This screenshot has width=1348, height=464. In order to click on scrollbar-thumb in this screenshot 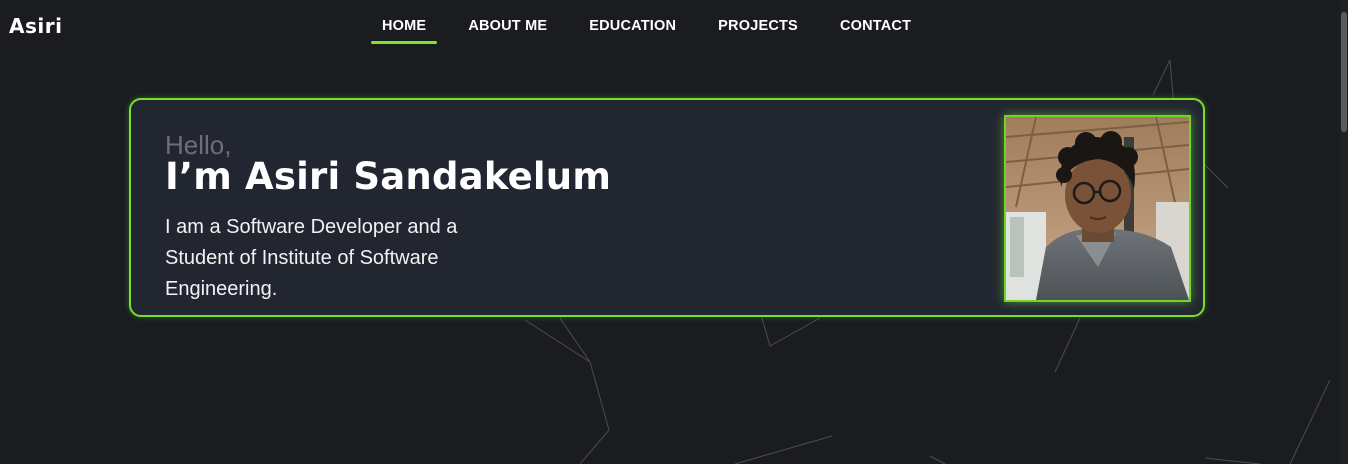, I will do `click(1344, 72)`.